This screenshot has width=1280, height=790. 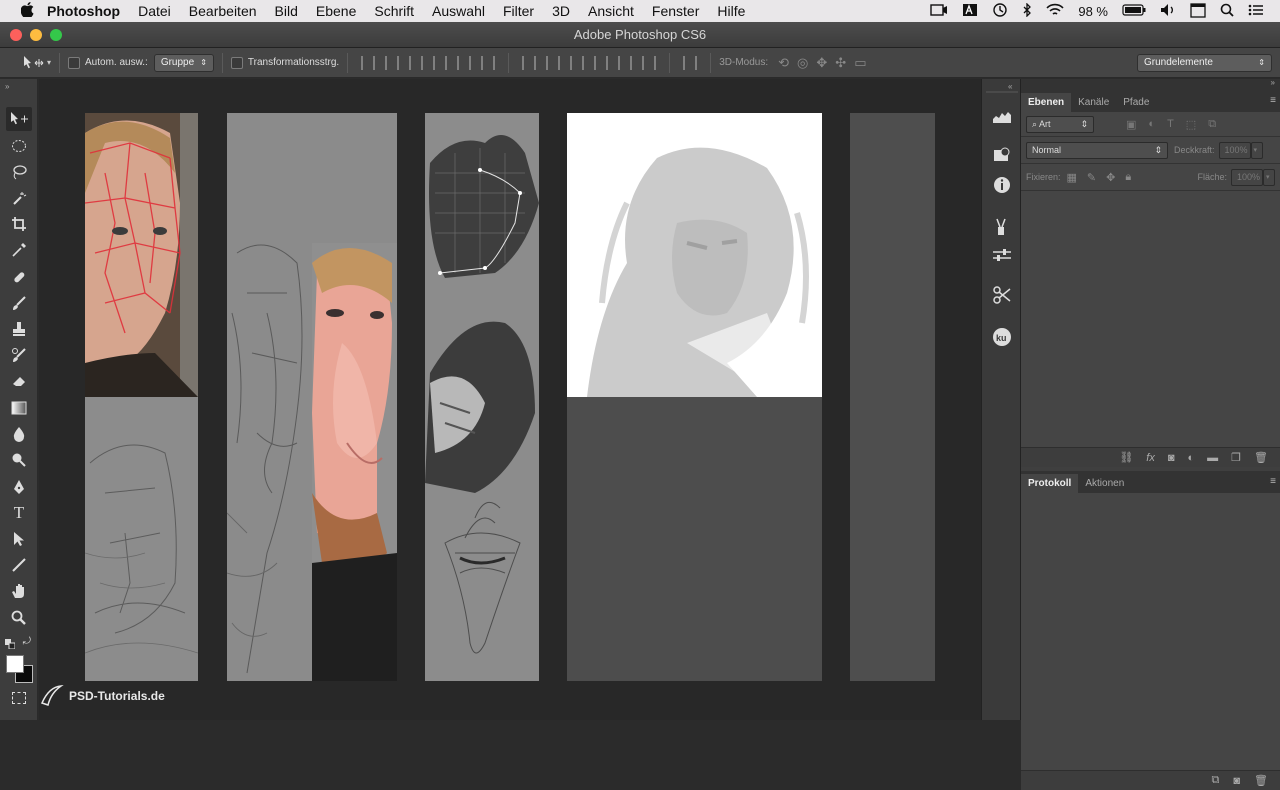 I want to click on wifi-icon, so click(x=1055, y=11).